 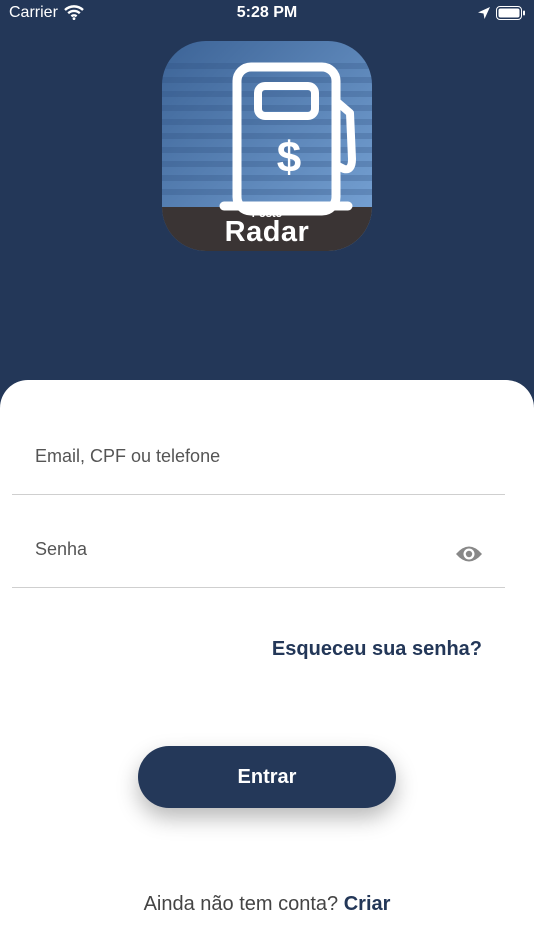 What do you see at coordinates (235, 549) in the screenshot?
I see `password-input` at bounding box center [235, 549].